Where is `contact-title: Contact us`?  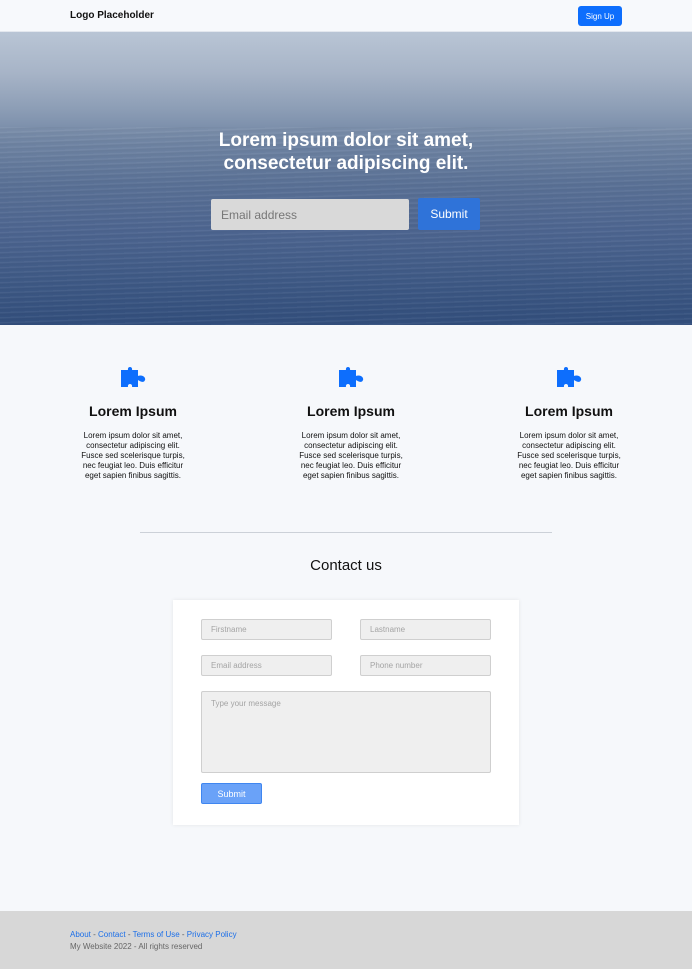 contact-title: Contact us is located at coordinates (346, 565).